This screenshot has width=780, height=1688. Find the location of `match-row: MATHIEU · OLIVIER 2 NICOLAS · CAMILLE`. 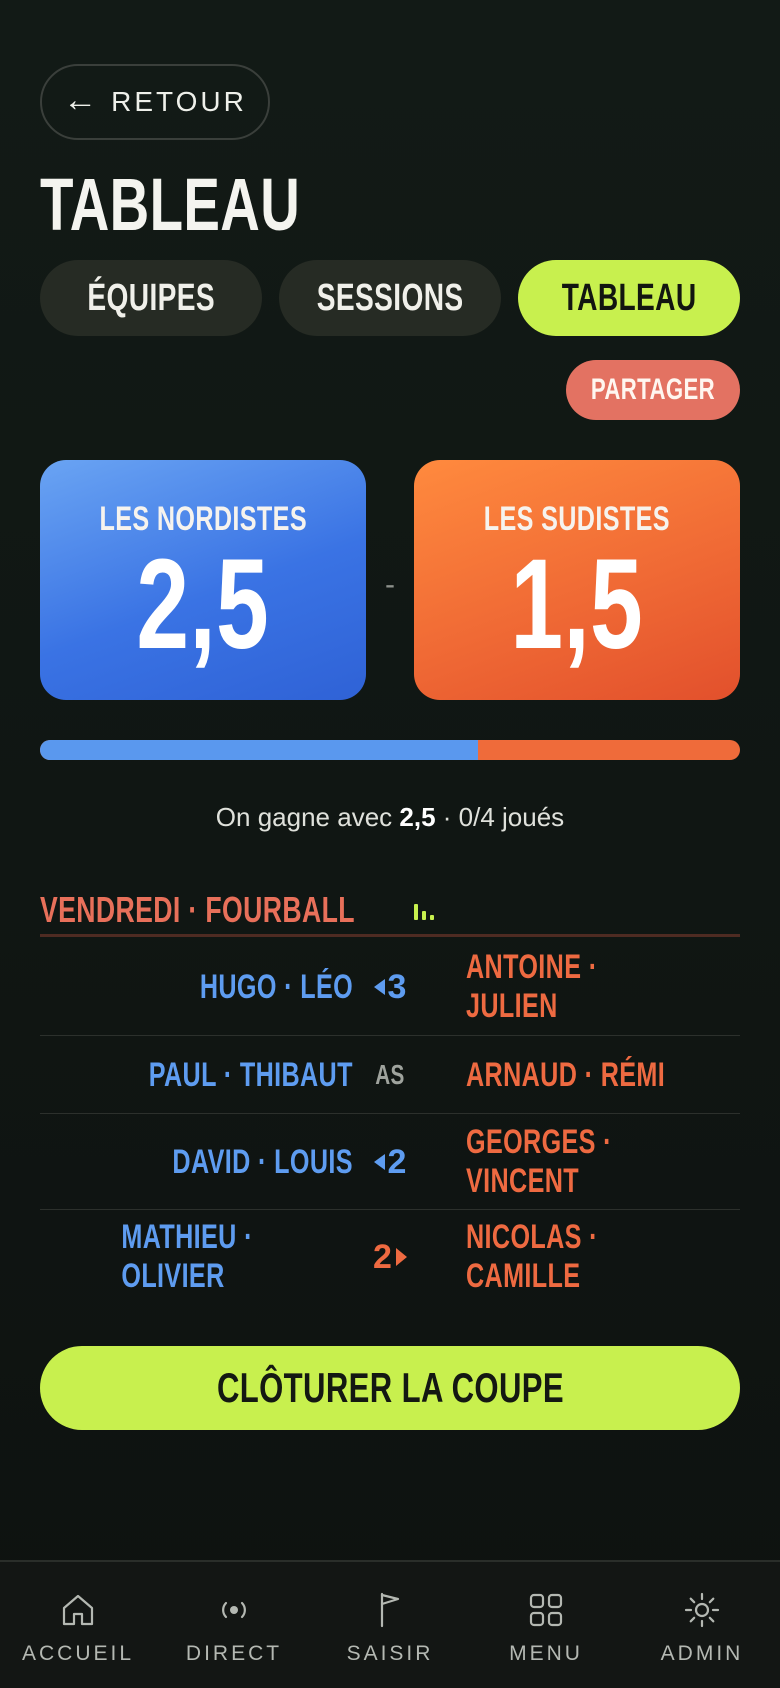

match-row: MATHIEU · OLIVIER 2 NICOLAS · CAMILLE is located at coordinates (390, 1257).